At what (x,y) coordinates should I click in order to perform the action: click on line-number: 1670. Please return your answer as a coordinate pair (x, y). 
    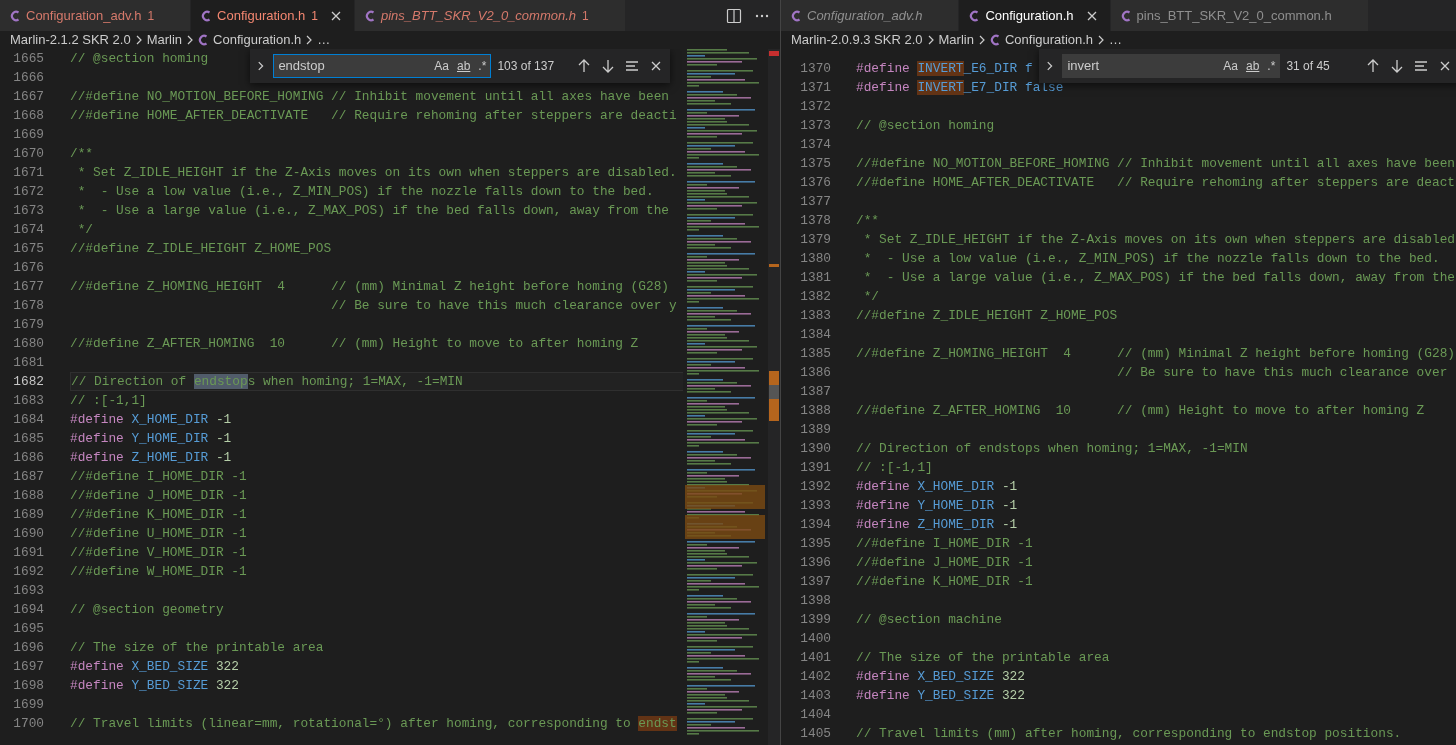
    Looking at the image, I should click on (28, 153).